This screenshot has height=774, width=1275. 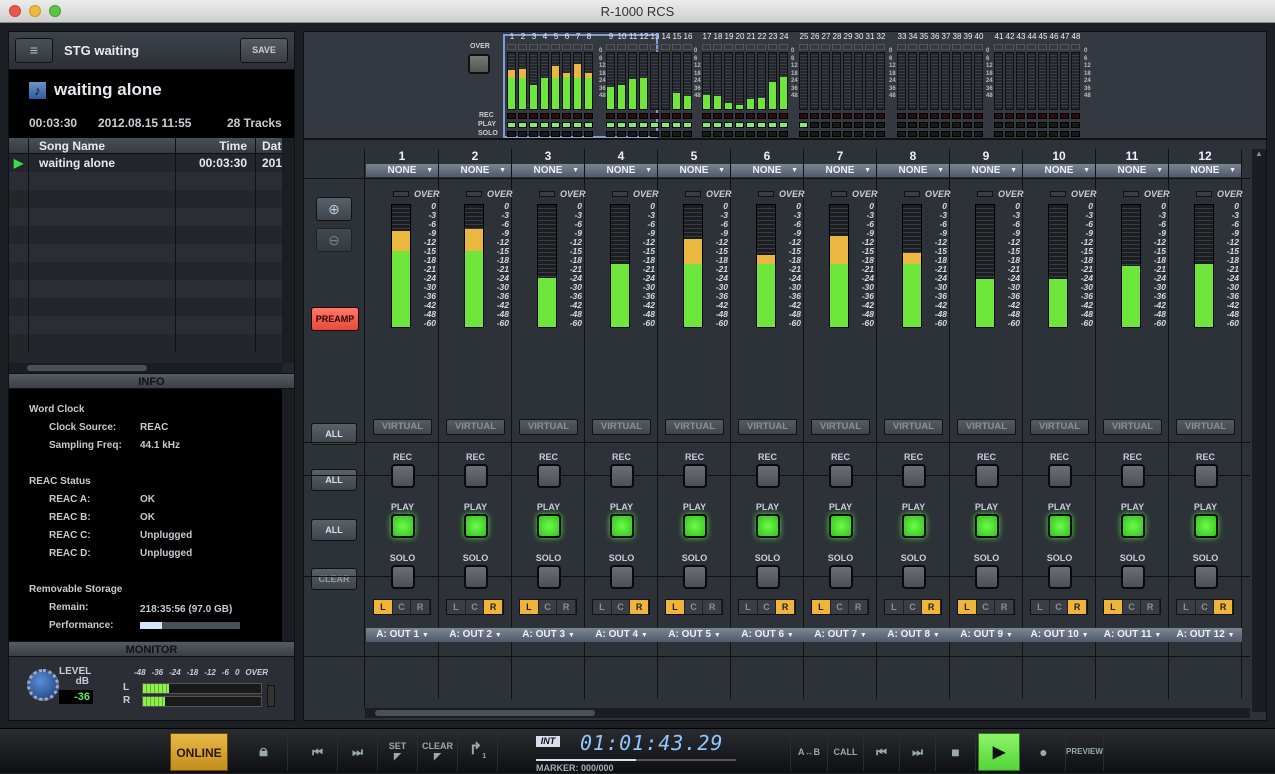 I want to click on overview-channel: 44, so click(x=1032, y=84).